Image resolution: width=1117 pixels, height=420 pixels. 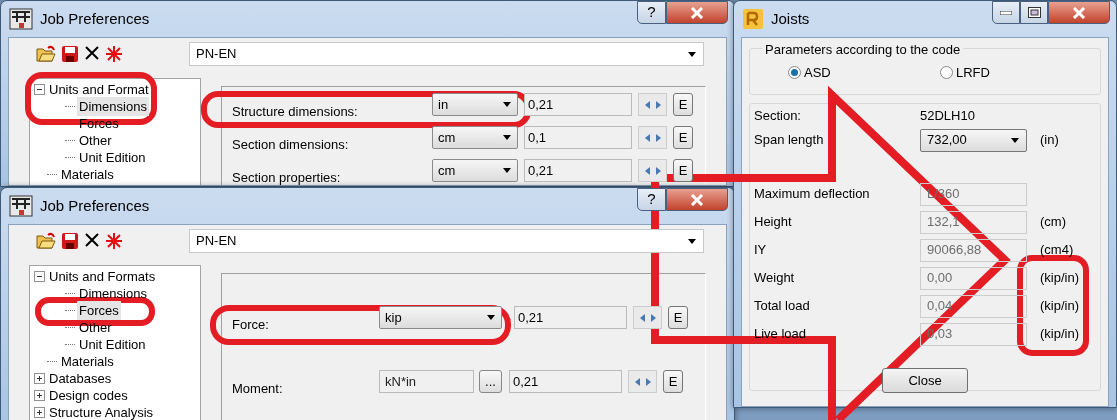 What do you see at coordinates (443, 104) in the screenshot?
I see `dropdown-value: in` at bounding box center [443, 104].